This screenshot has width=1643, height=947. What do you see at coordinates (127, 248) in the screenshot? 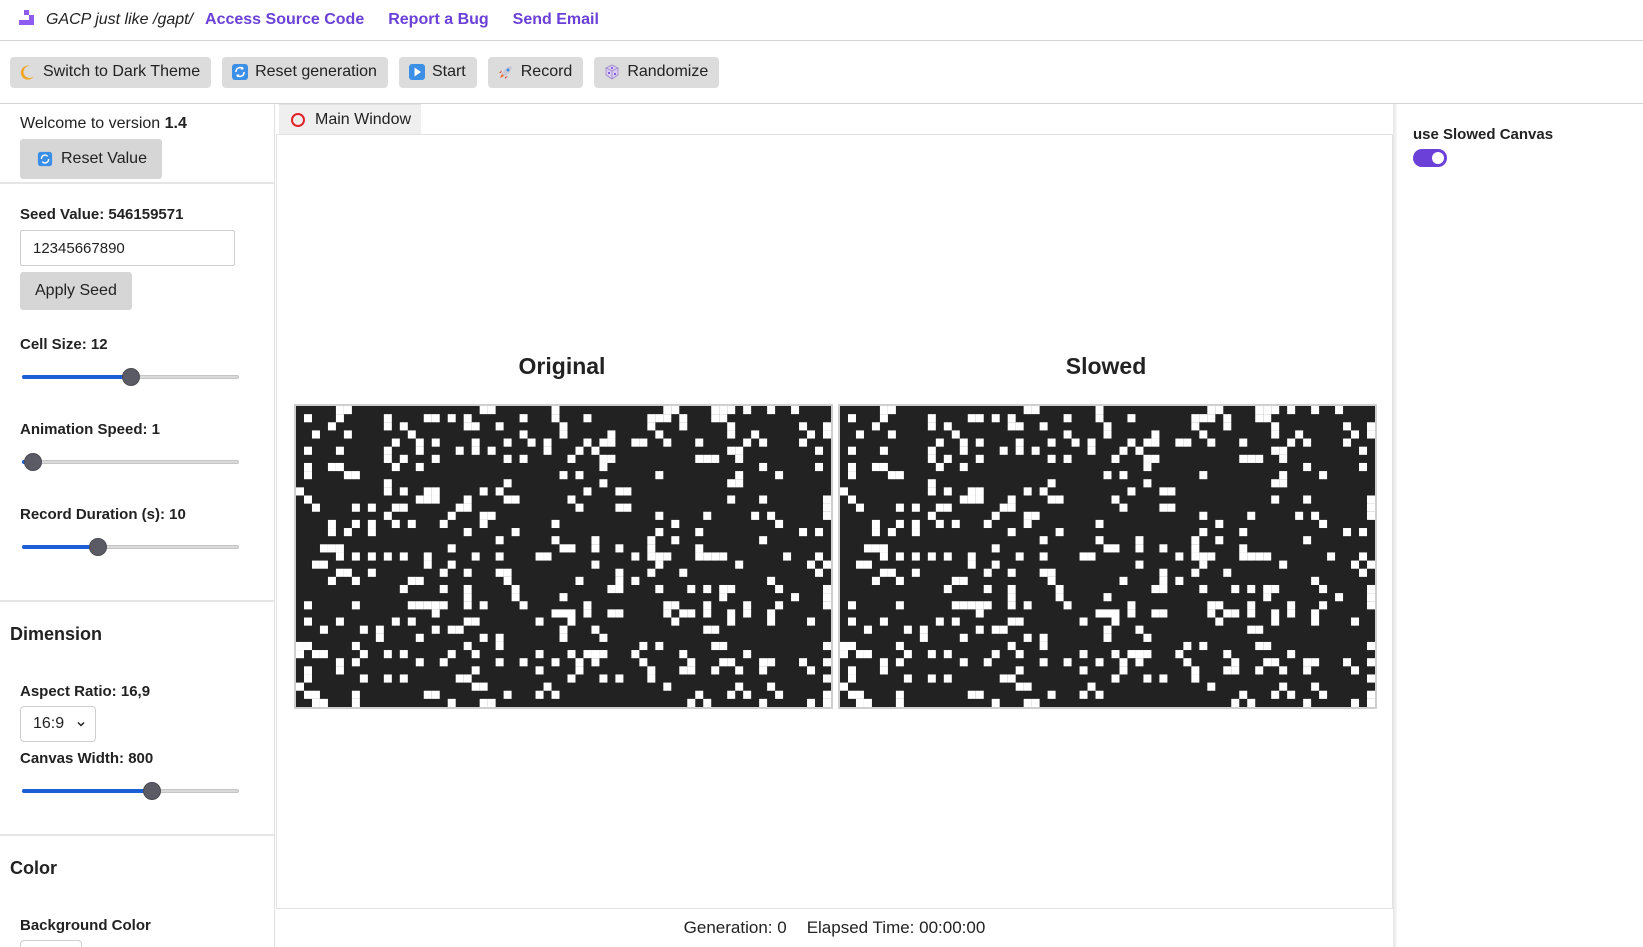
I see `seed-input` at bounding box center [127, 248].